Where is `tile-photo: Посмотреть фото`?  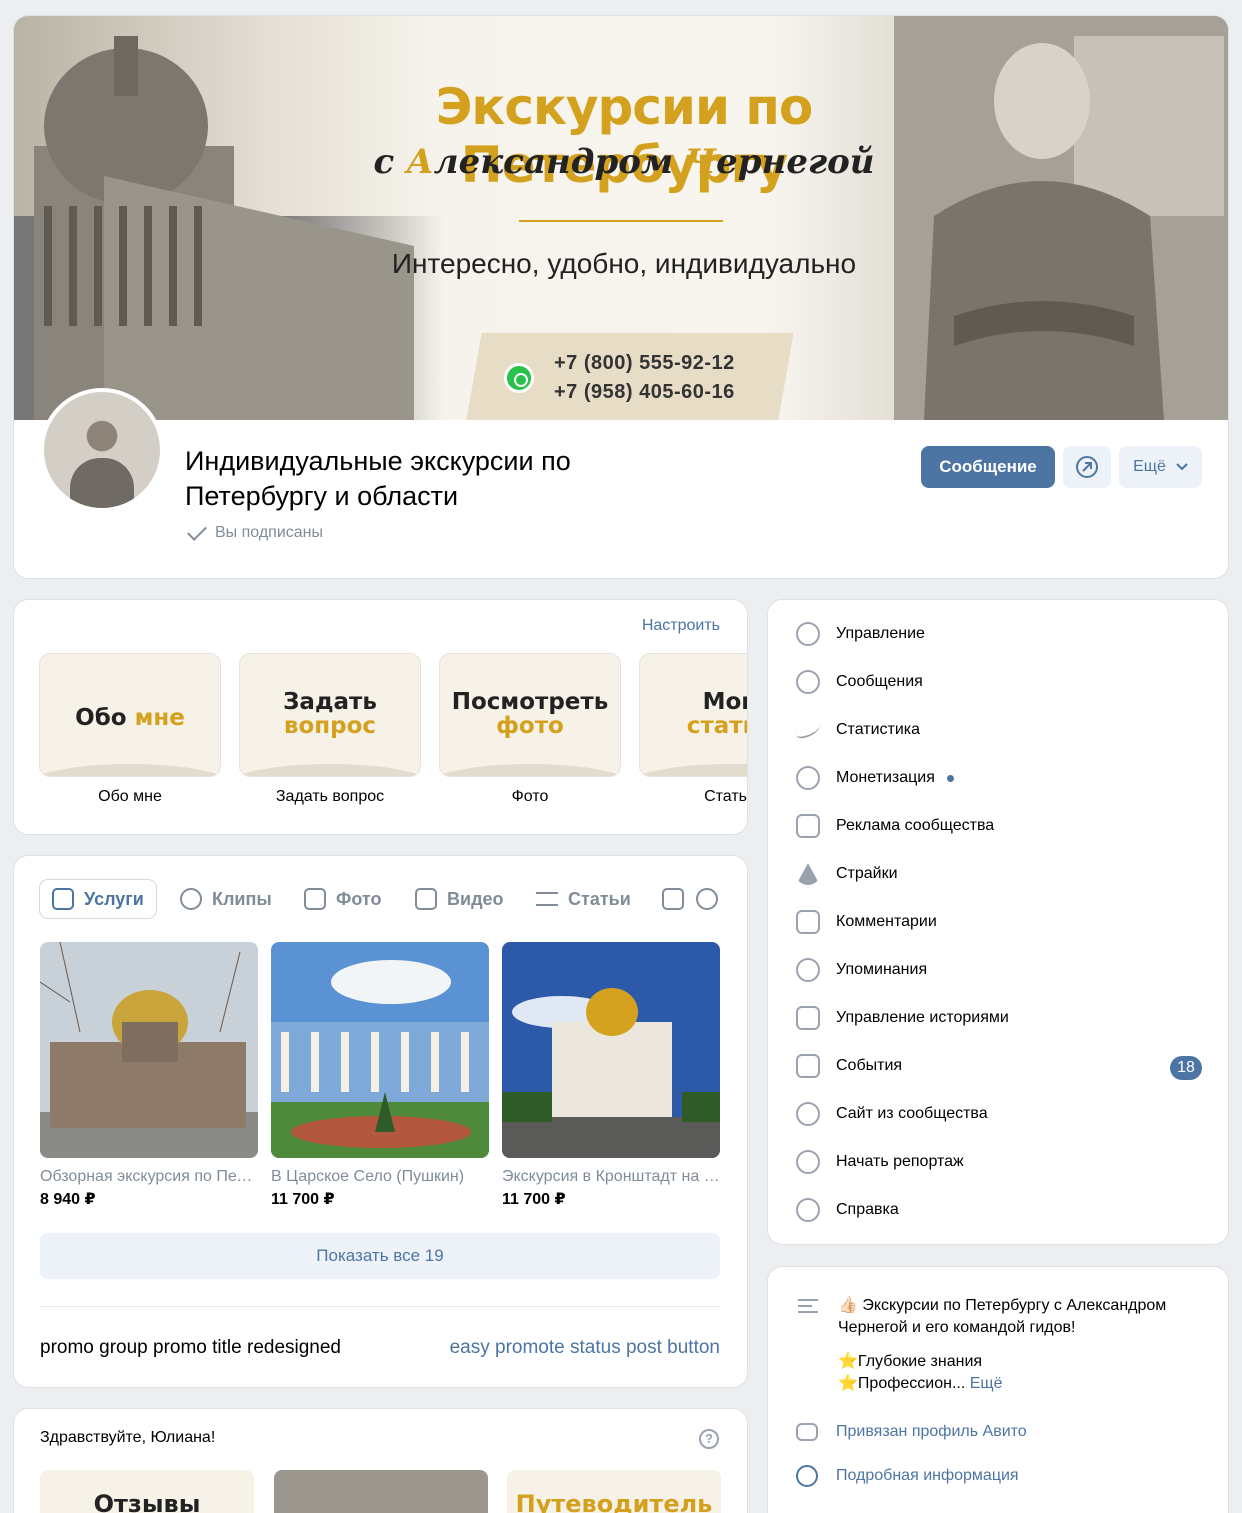
tile-photo: Посмотреть фото is located at coordinates (530, 715).